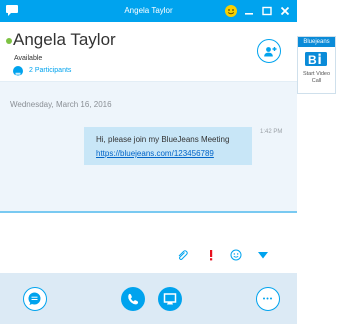 This screenshot has width=337, height=324. What do you see at coordinates (211, 255) in the screenshot?
I see `exclamation-icon` at bounding box center [211, 255].